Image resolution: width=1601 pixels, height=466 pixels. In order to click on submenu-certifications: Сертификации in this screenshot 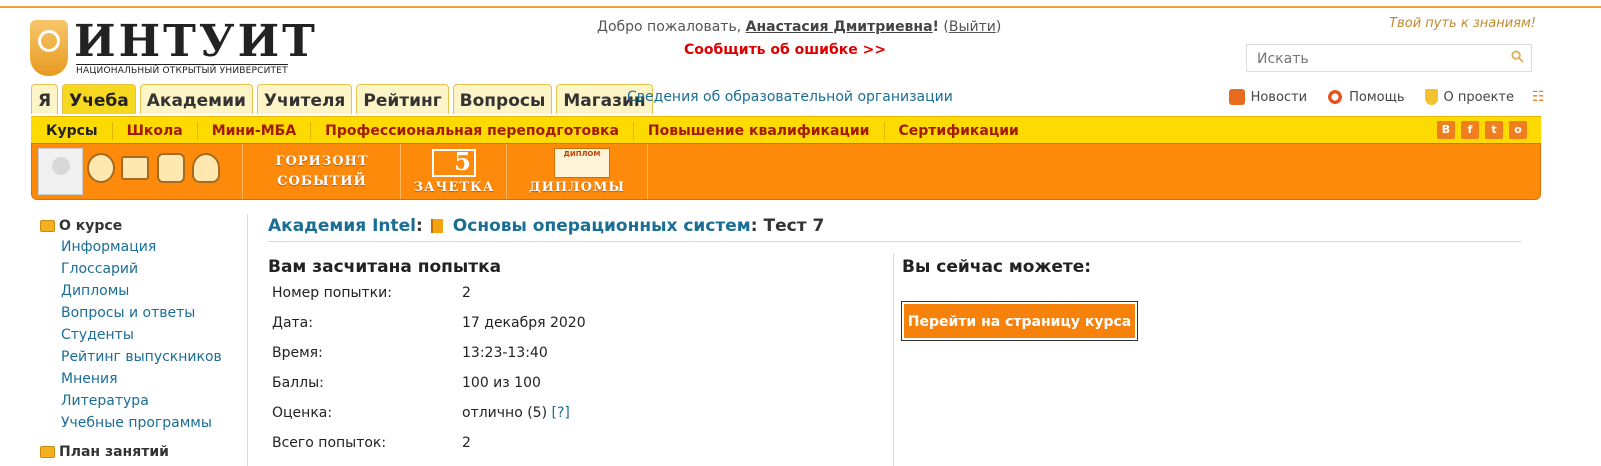, I will do `click(958, 130)`.